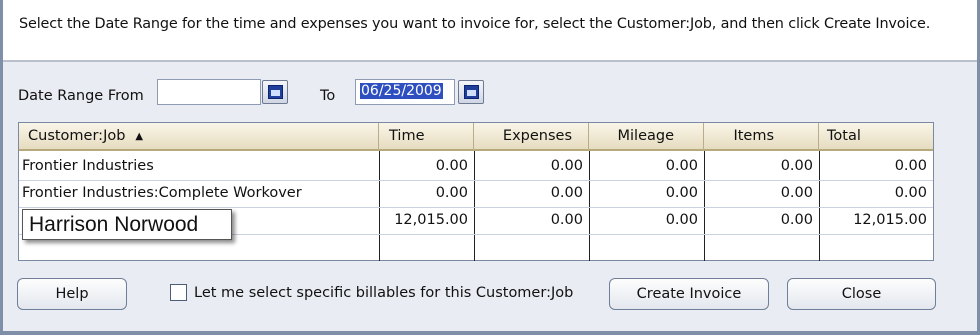 The height and width of the screenshot is (335, 980). I want to click on date-to-calendar-button, so click(471, 92).